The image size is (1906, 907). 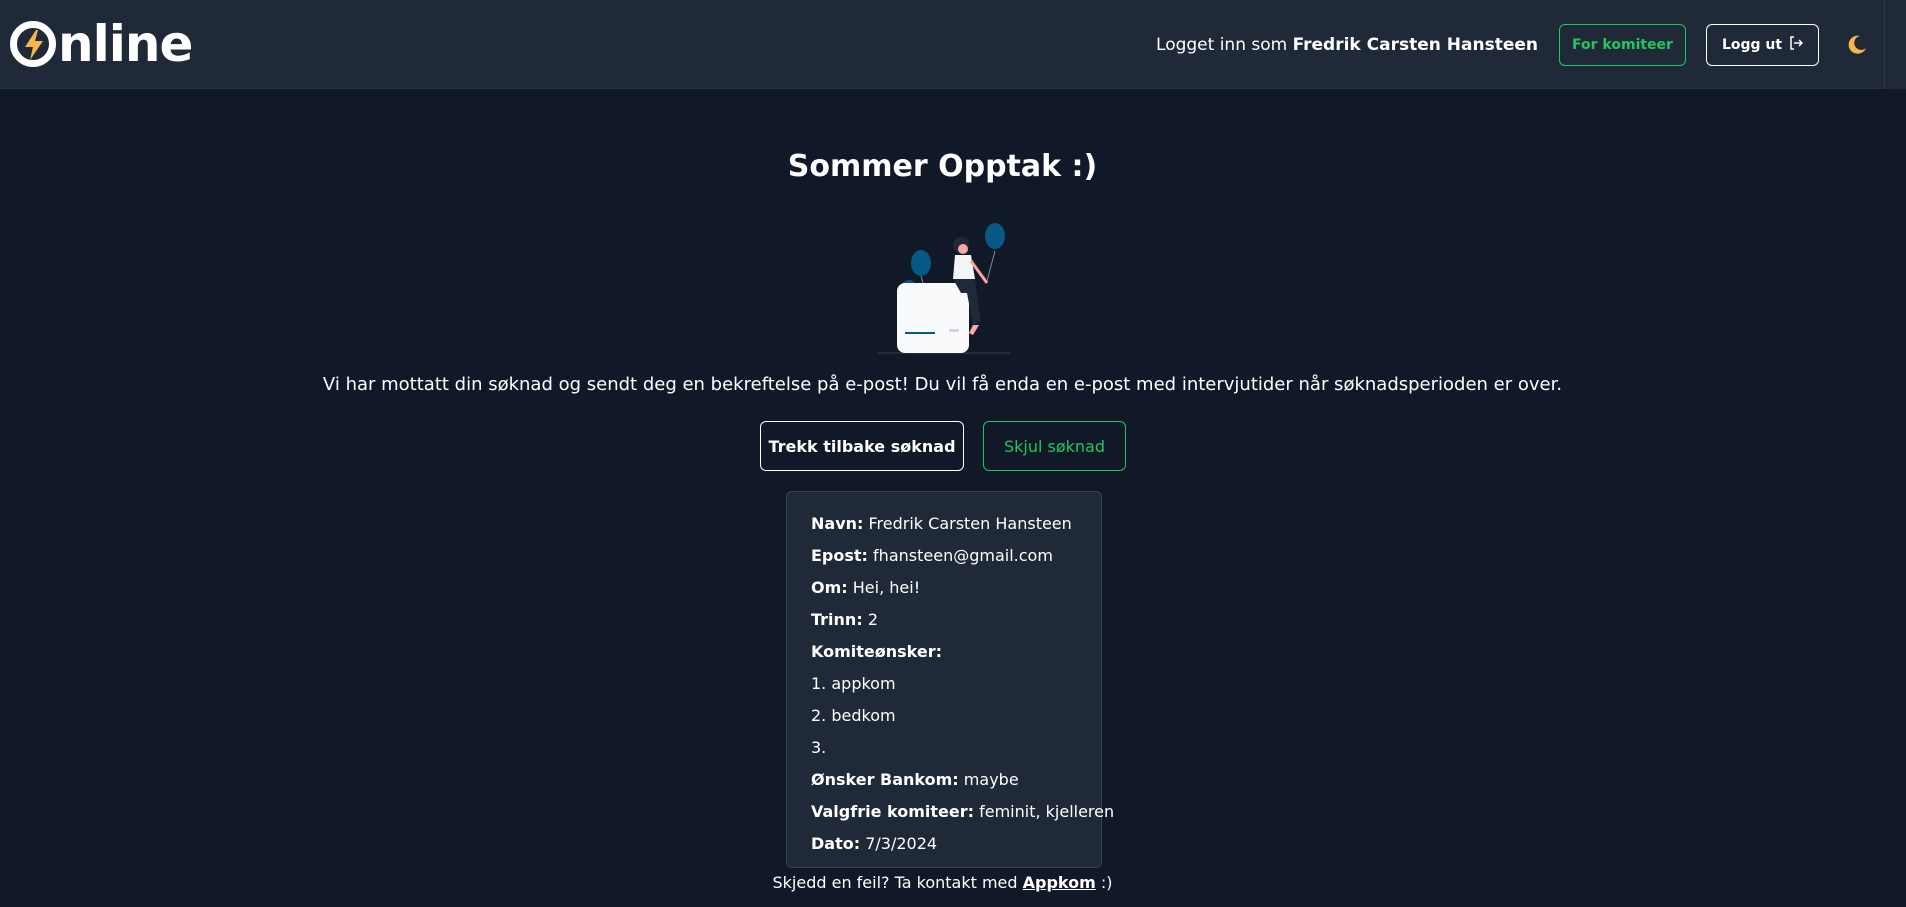 I want to click on grade-value: 2, so click(x=872, y=619).